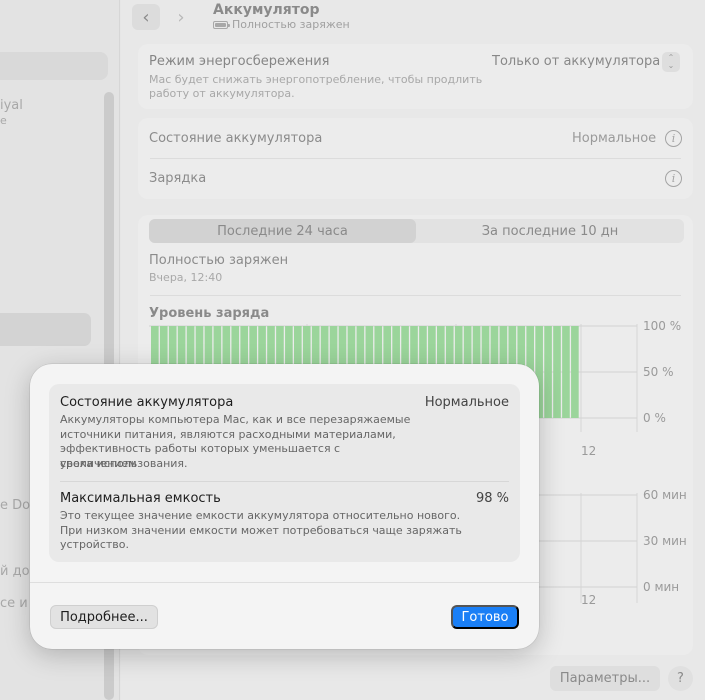 Image resolution: width=705 pixels, height=700 pixels. I want to click on tab-last-10-days: За последние 10 дн, so click(550, 231).